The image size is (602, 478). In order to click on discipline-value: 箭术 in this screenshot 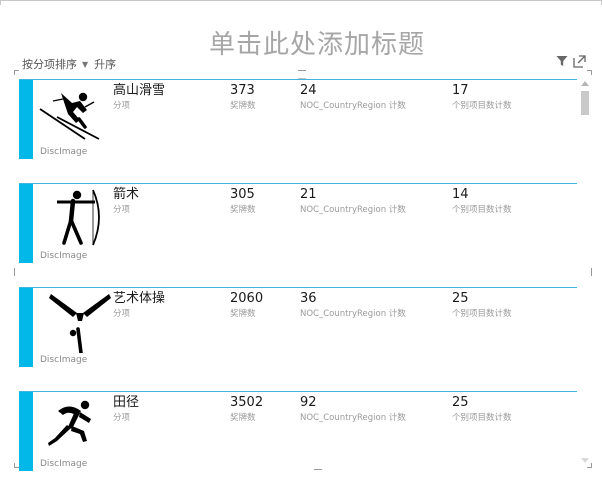, I will do `click(126, 194)`.